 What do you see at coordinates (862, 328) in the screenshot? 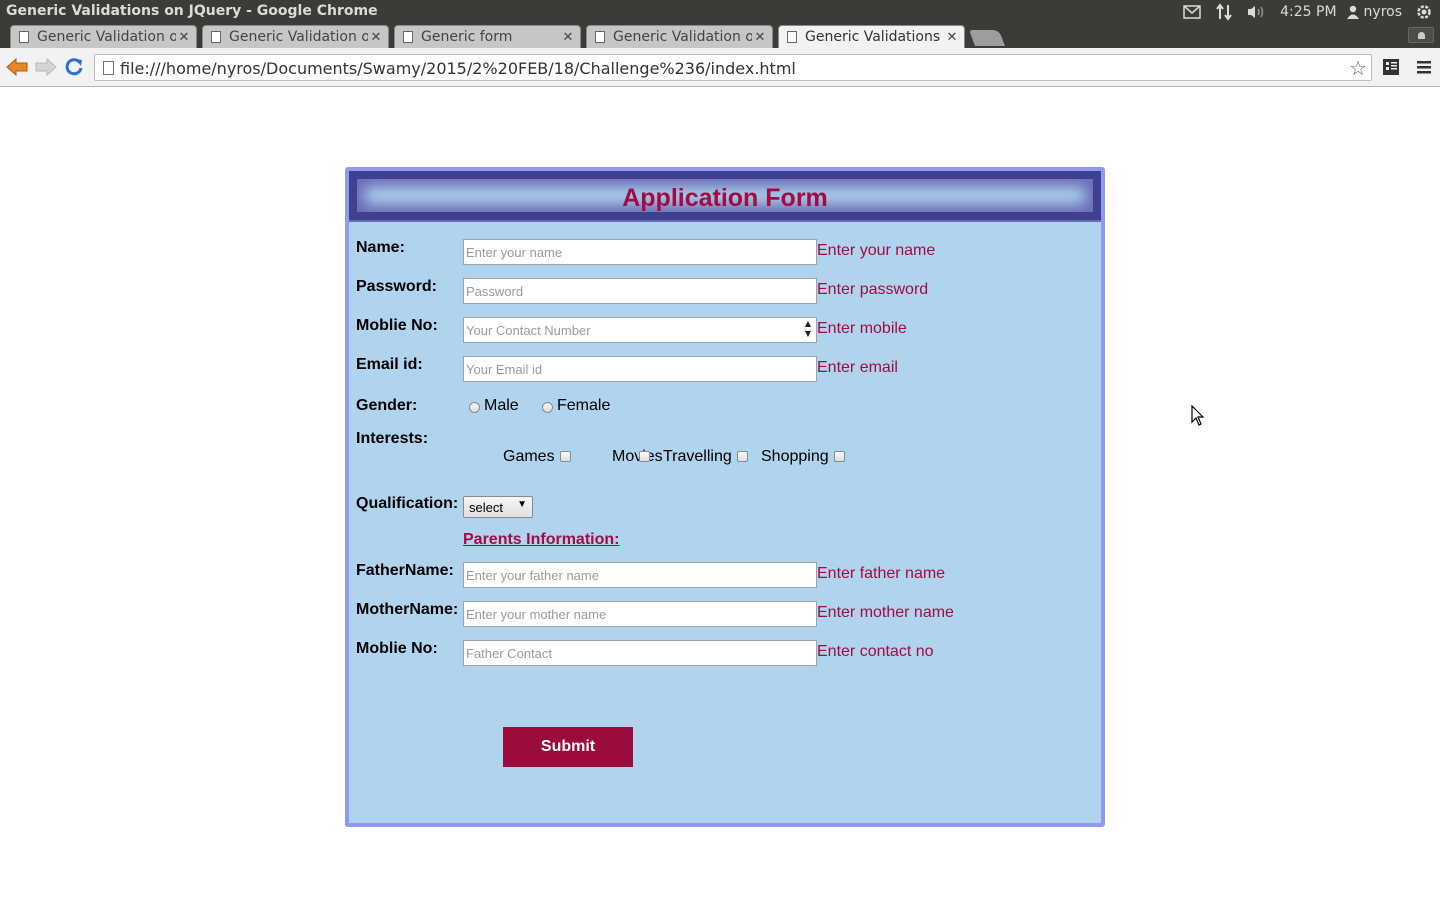
I see `mobile-hint: Enter mobile` at bounding box center [862, 328].